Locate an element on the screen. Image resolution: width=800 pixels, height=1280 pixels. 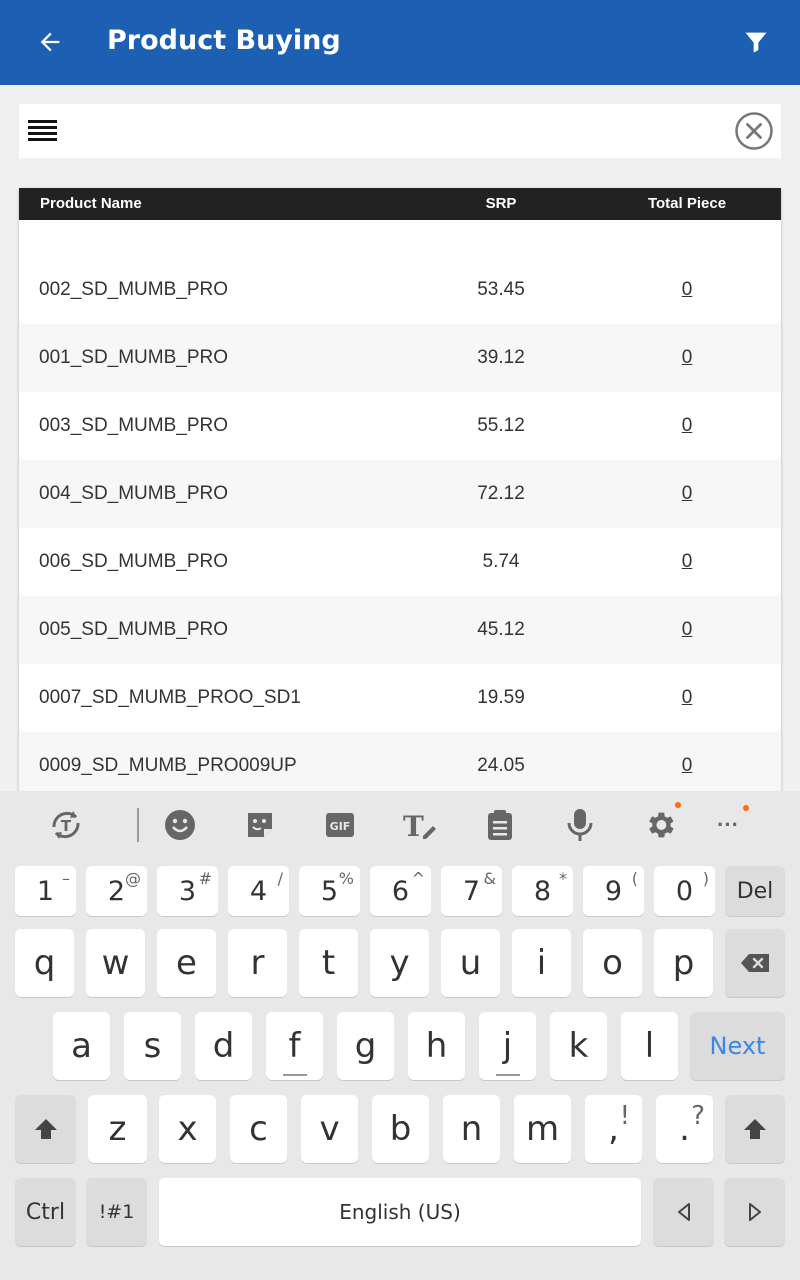
triangle-left-icon is located at coordinates (683, 1212).